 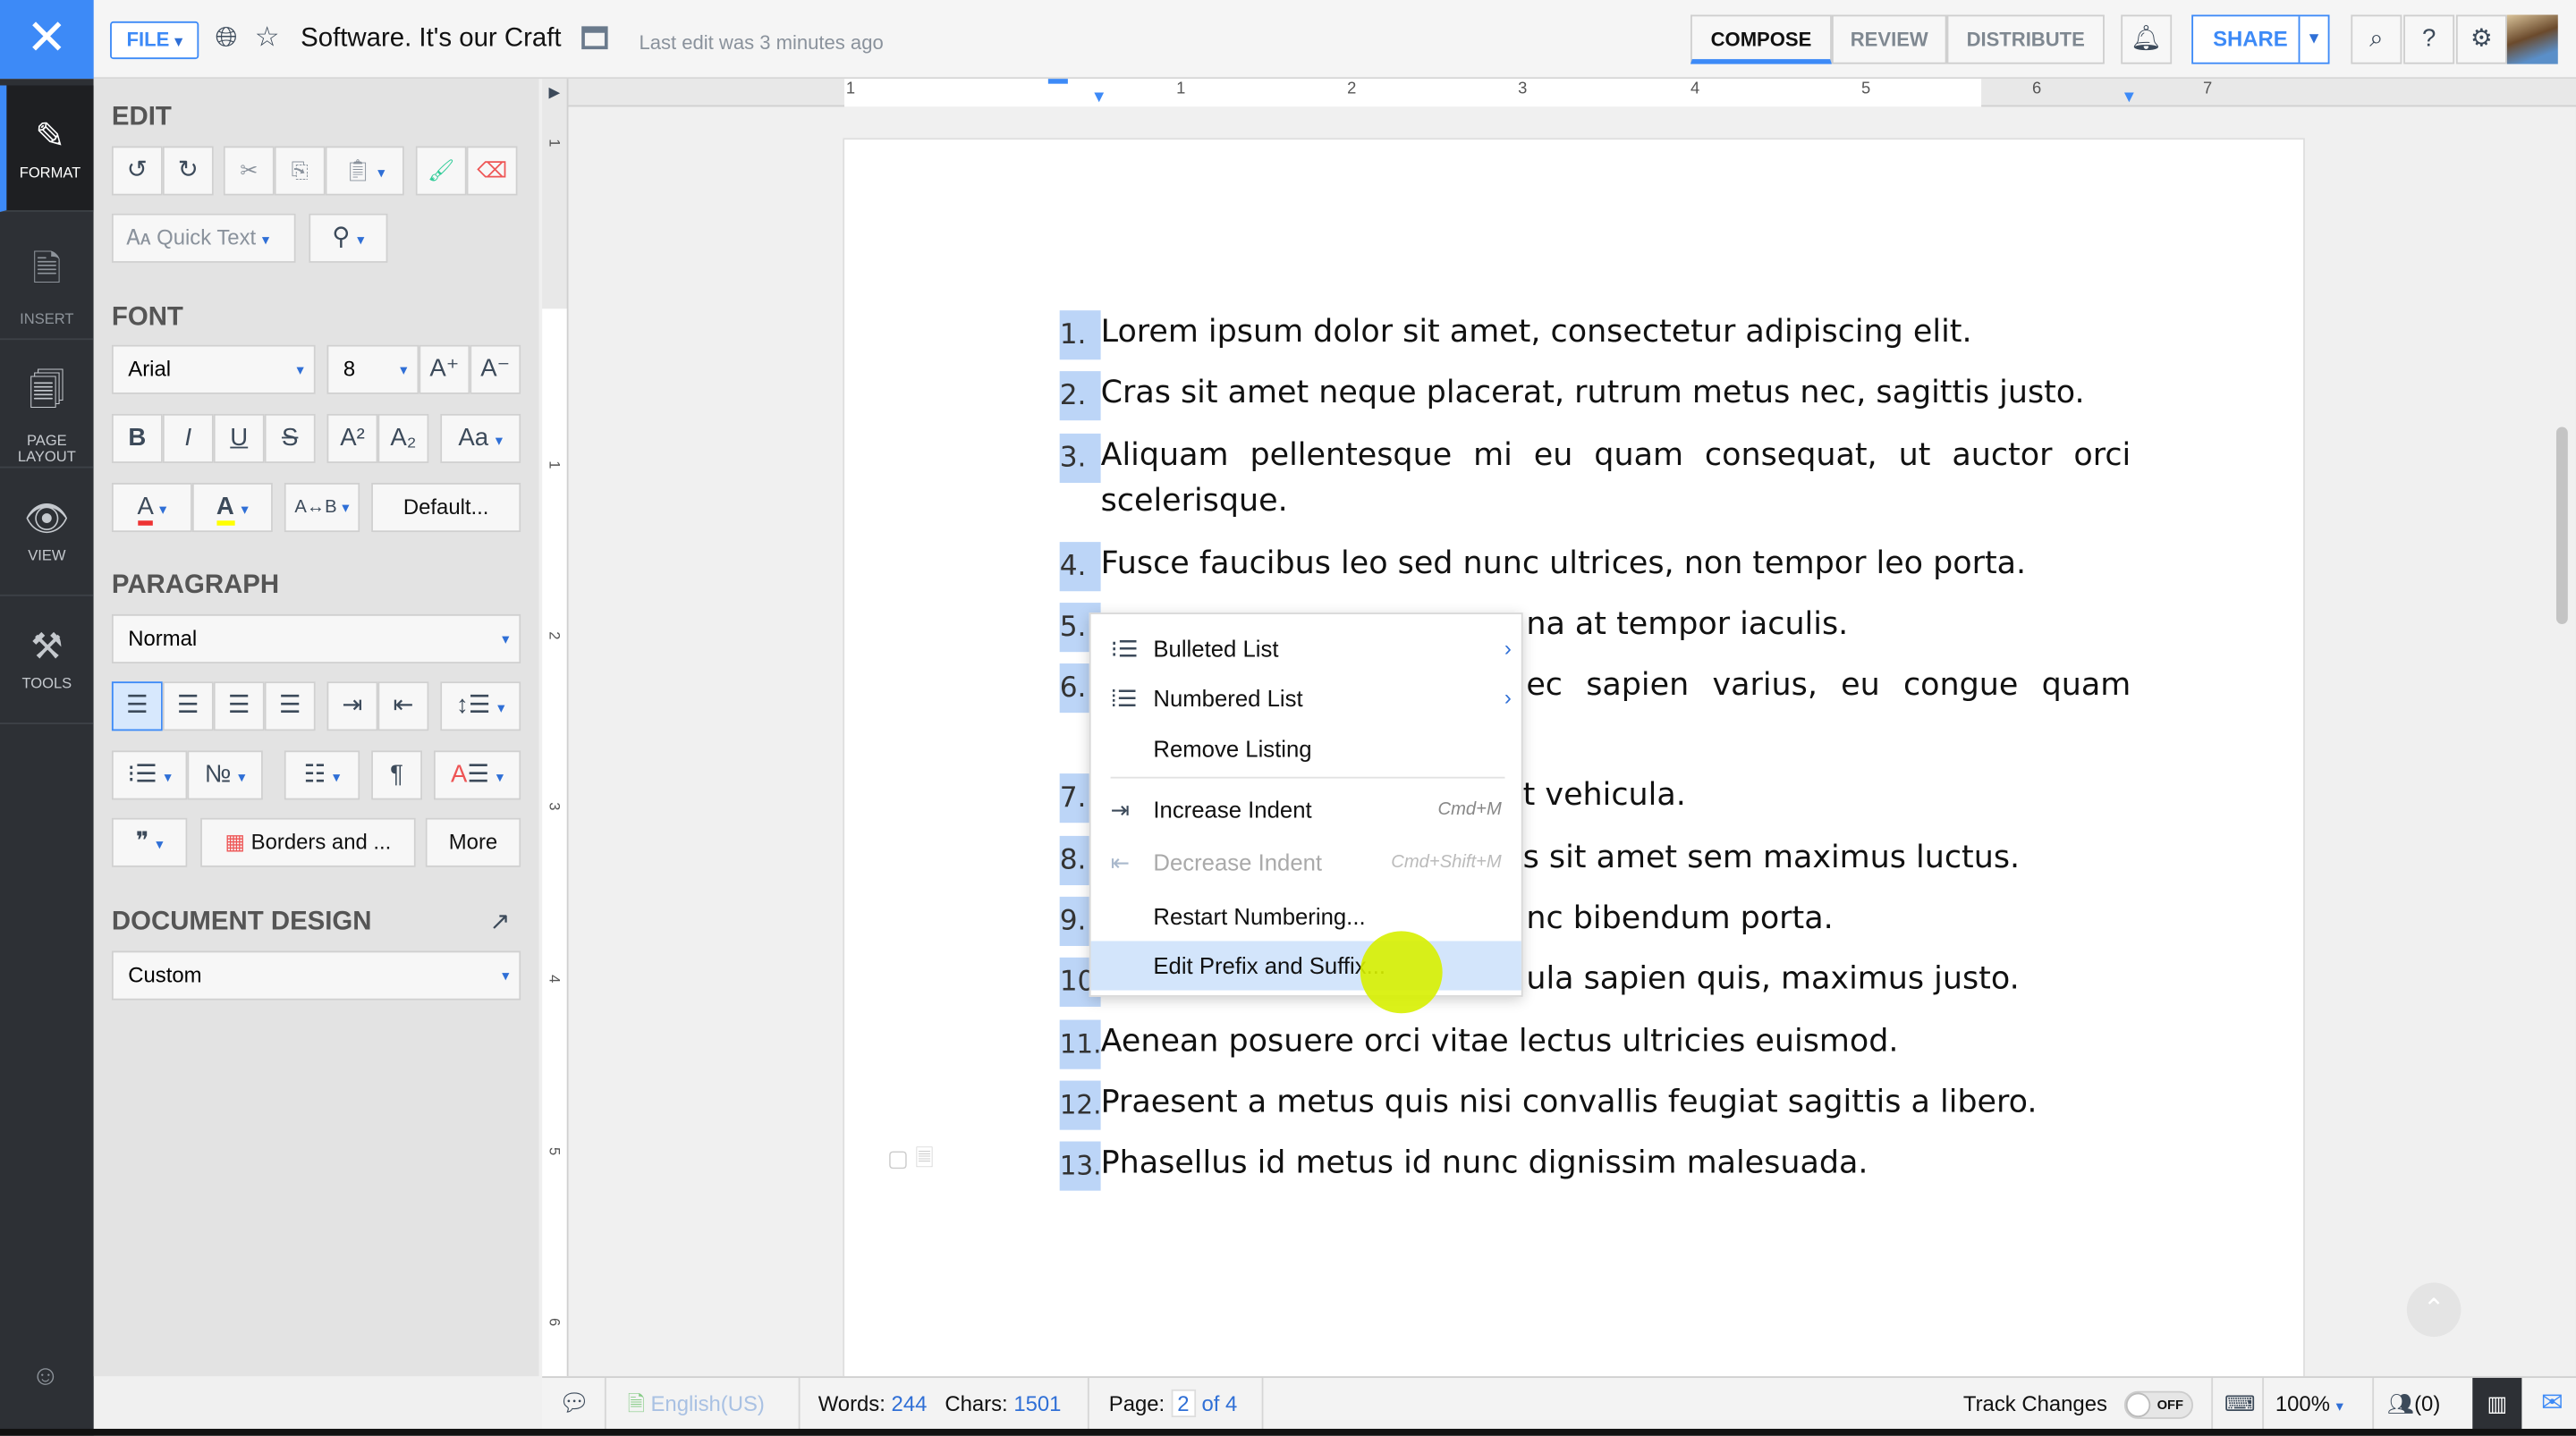 I want to click on numbered-list-icon: № ▾, so click(x=225, y=775).